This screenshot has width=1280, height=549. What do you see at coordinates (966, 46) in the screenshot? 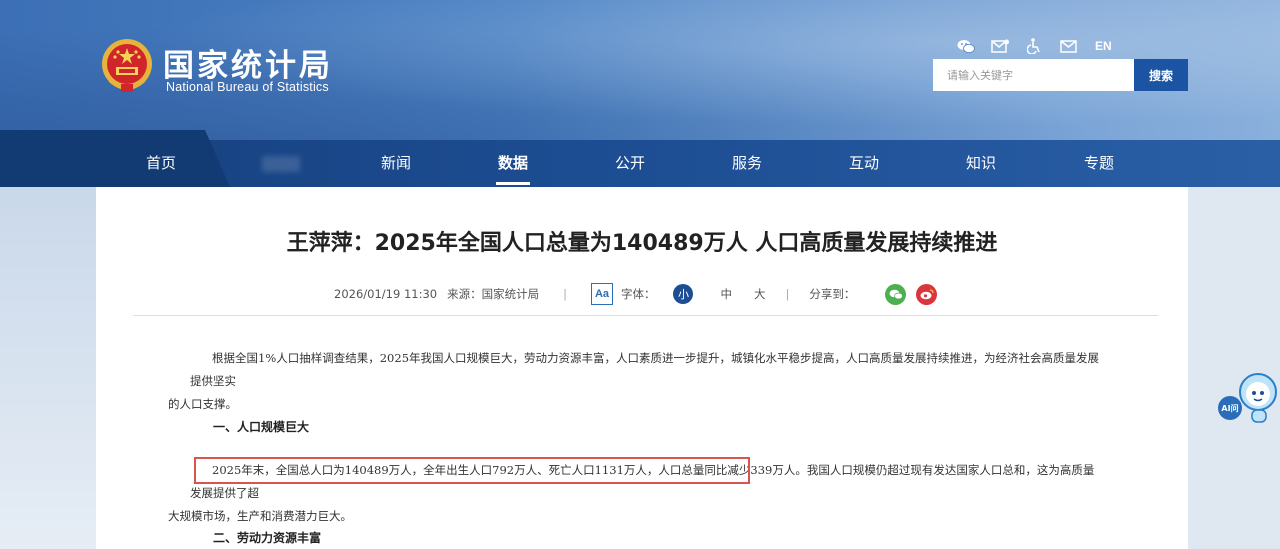
I see `wechat-icon` at bounding box center [966, 46].